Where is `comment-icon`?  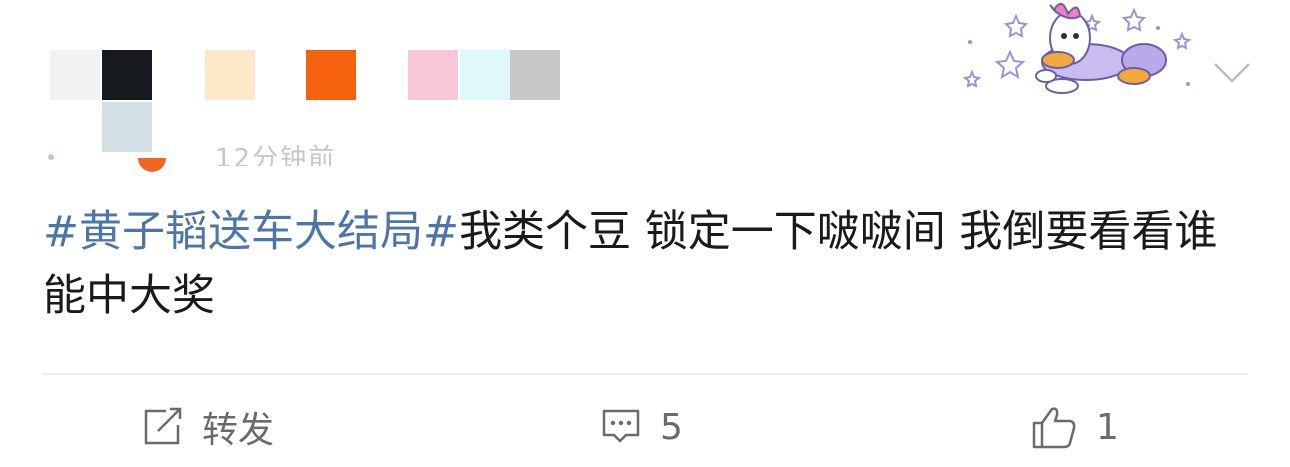 comment-icon is located at coordinates (621, 426).